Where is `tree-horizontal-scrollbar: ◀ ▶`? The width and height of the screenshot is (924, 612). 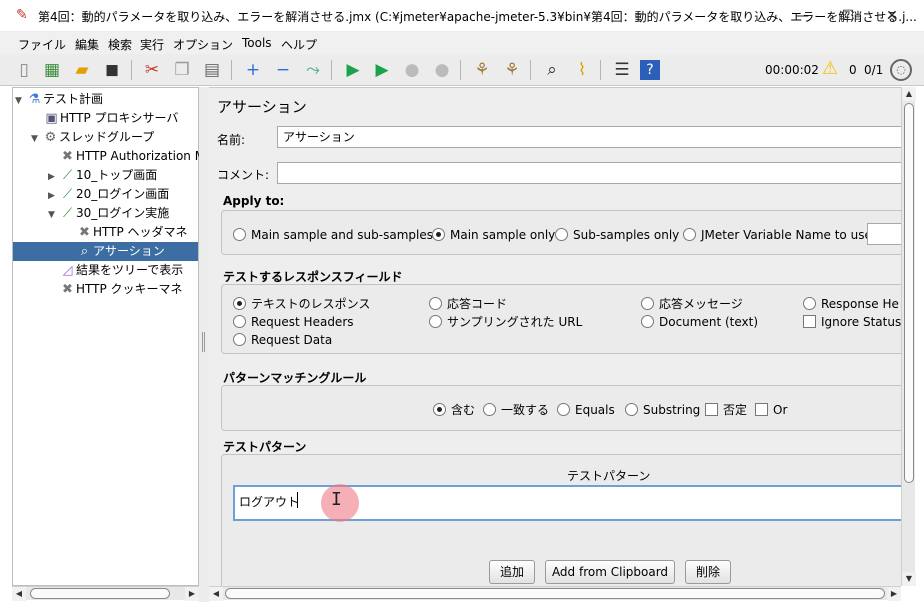 tree-horizontal-scrollbar: ◀ ▶ is located at coordinates (105, 593).